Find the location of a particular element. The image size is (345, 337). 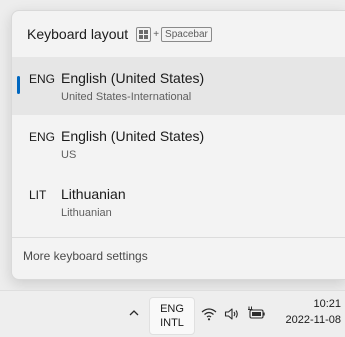

layout-variant: United States-International is located at coordinates (126, 97).